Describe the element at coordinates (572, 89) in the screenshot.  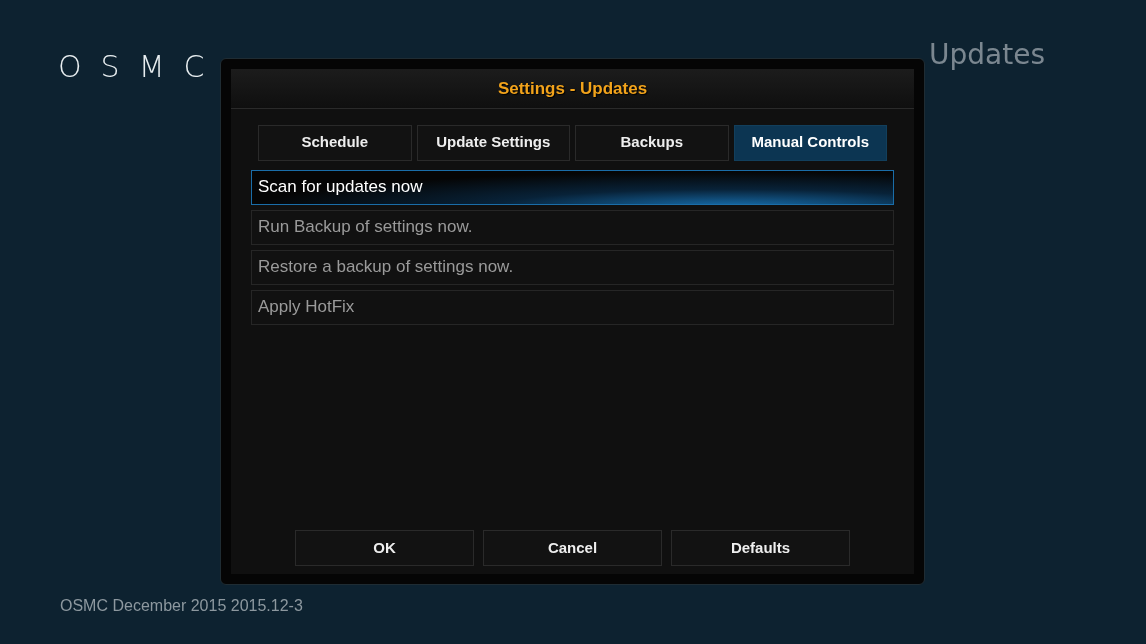
I see `dialog-title: Settings - Updates` at that location.